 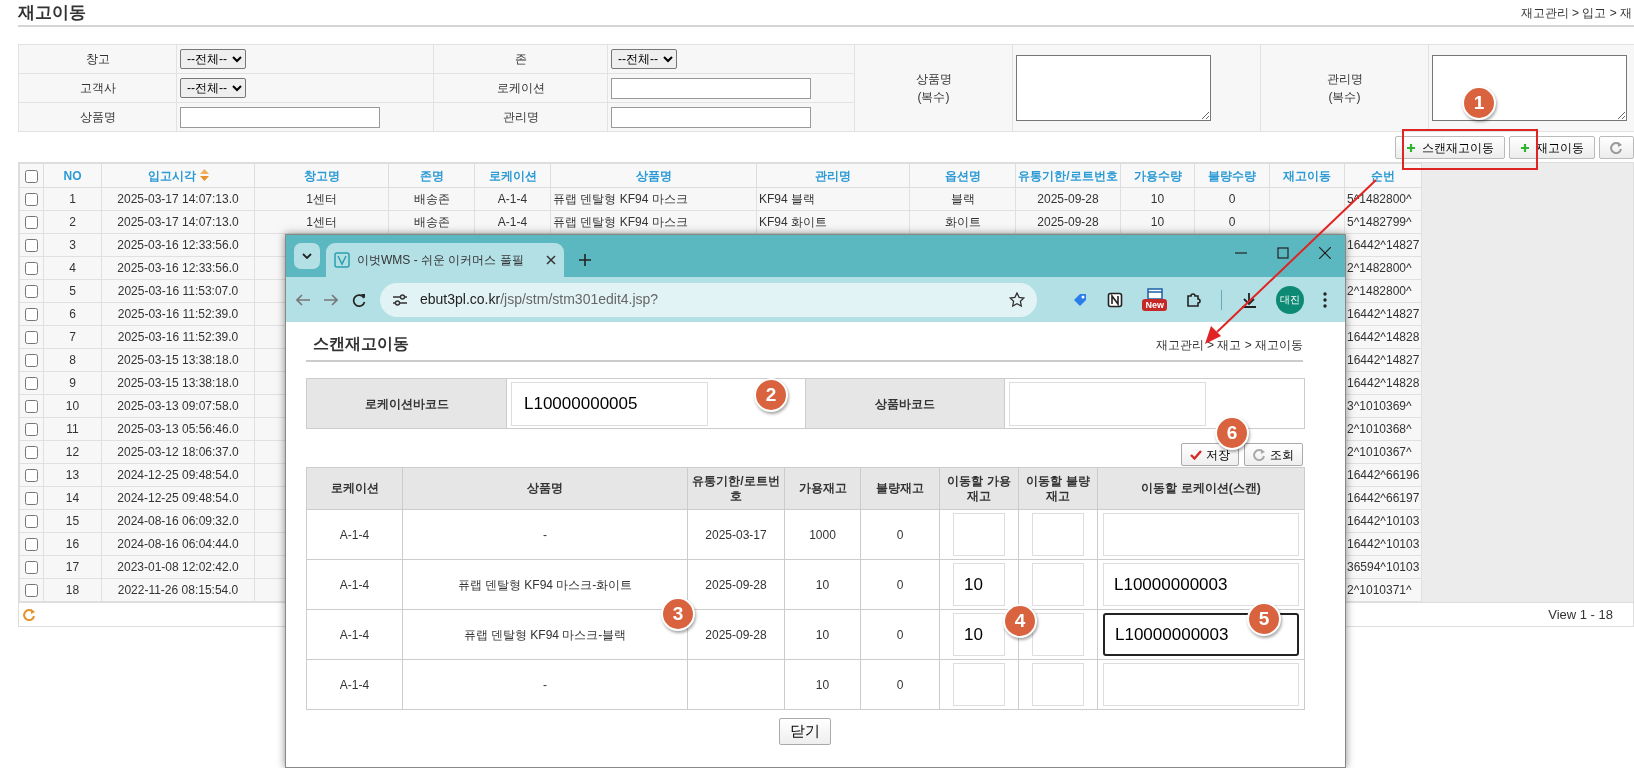 I want to click on popup-title: 스캔재고이동, so click(x=361, y=344).